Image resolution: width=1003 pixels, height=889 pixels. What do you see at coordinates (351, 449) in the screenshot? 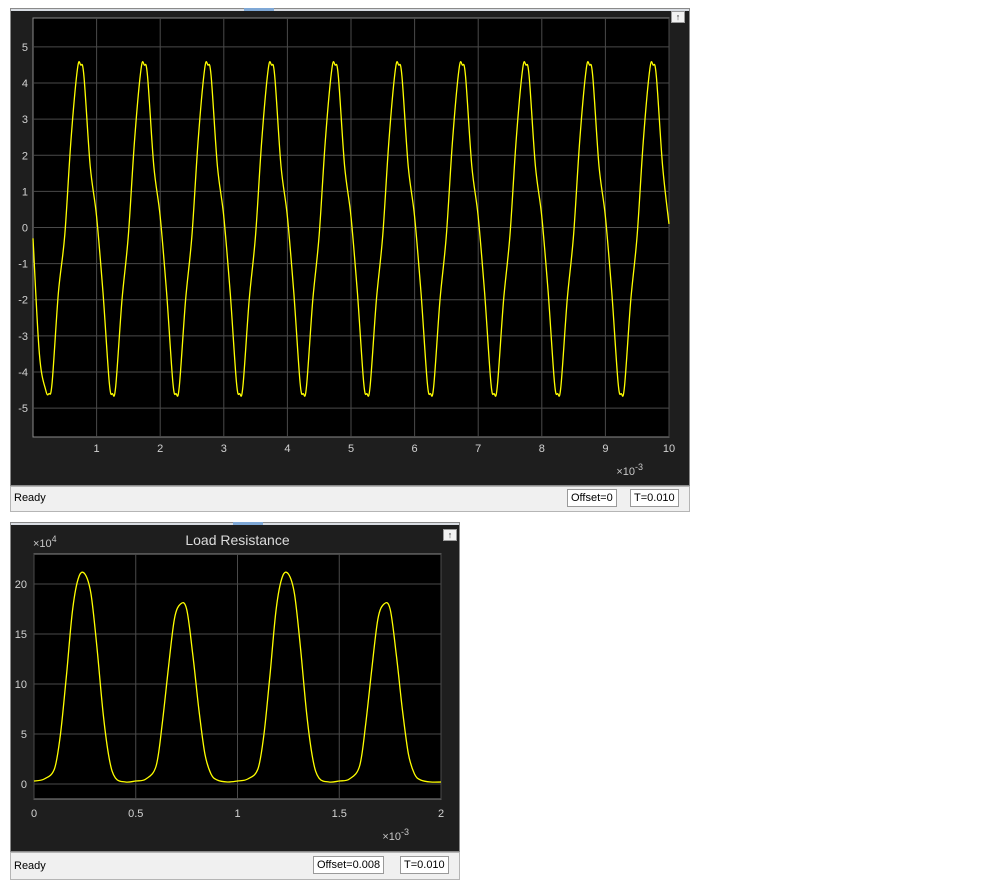
I see `x-tick-label: 5` at bounding box center [351, 449].